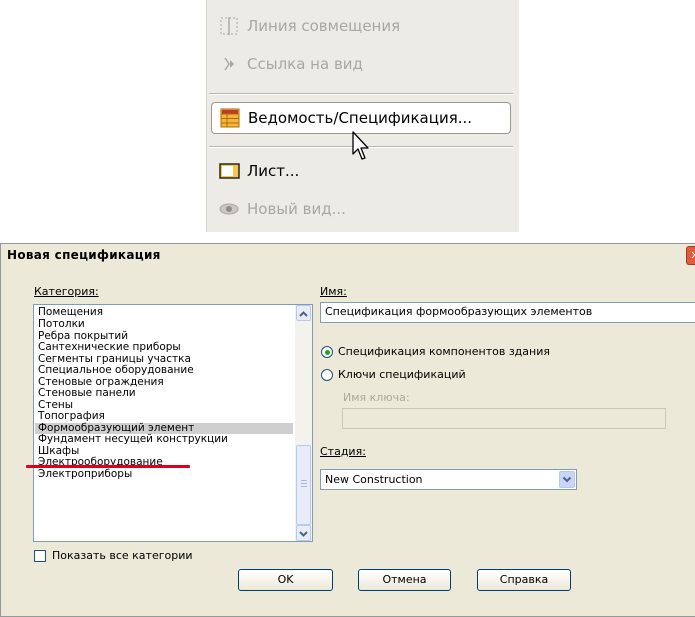  I want to click on category-list-item: Сантехнические приборы, so click(164, 347).